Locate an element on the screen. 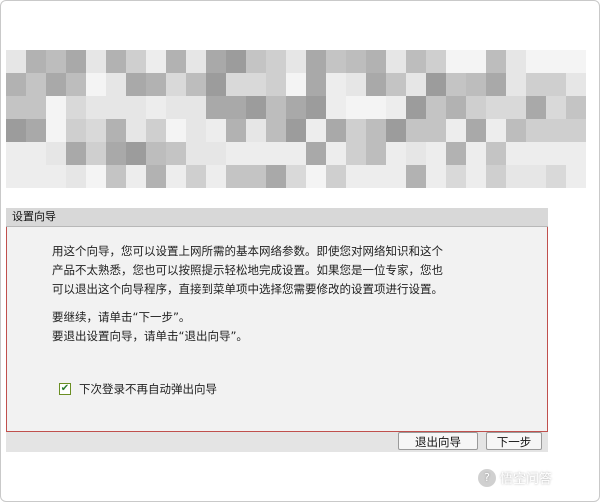 The width and height of the screenshot is (600, 502). exit-instruction: 要退出设置向导，请单击“退出向导”。 is located at coordinates (150, 336).